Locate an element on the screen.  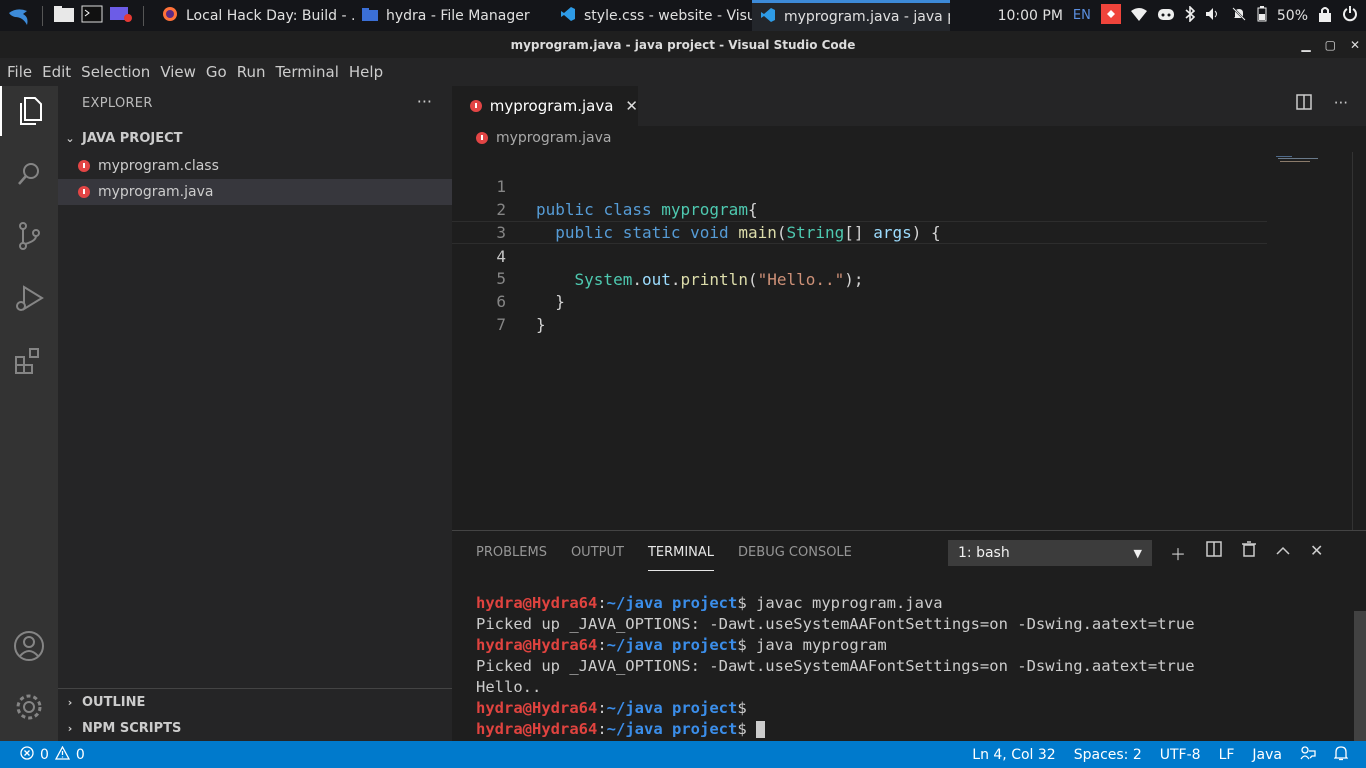
minimap is located at coordinates (1311, 156).